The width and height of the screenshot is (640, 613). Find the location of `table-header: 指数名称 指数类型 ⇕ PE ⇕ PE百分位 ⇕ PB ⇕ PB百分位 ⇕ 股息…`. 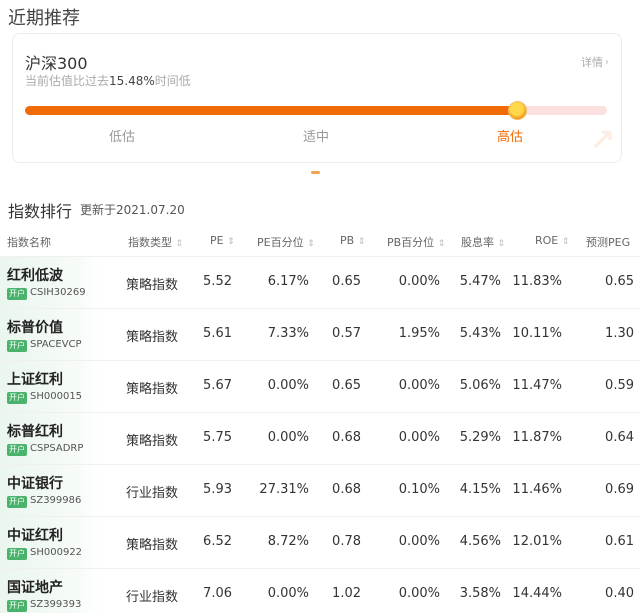

table-header: 指数名称 指数类型 ⇕ PE ⇕ PE百分位 ⇕ PB ⇕ PB百分位 ⇕ 股息… is located at coordinates (320, 241).